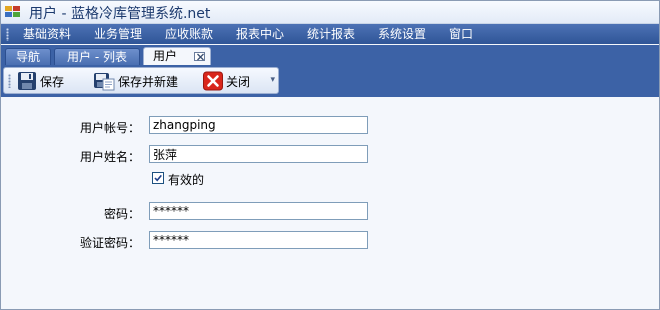 The height and width of the screenshot is (310, 660). Describe the element at coordinates (272, 80) in the screenshot. I see `toolbar-overflow-icon: ▾` at that location.